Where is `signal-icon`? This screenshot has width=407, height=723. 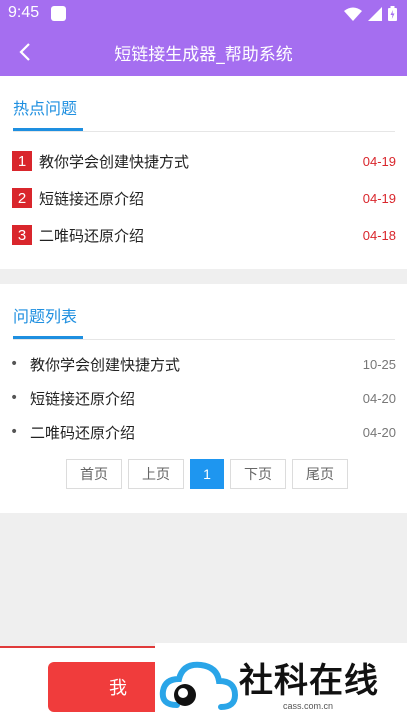 signal-icon is located at coordinates (375, 13).